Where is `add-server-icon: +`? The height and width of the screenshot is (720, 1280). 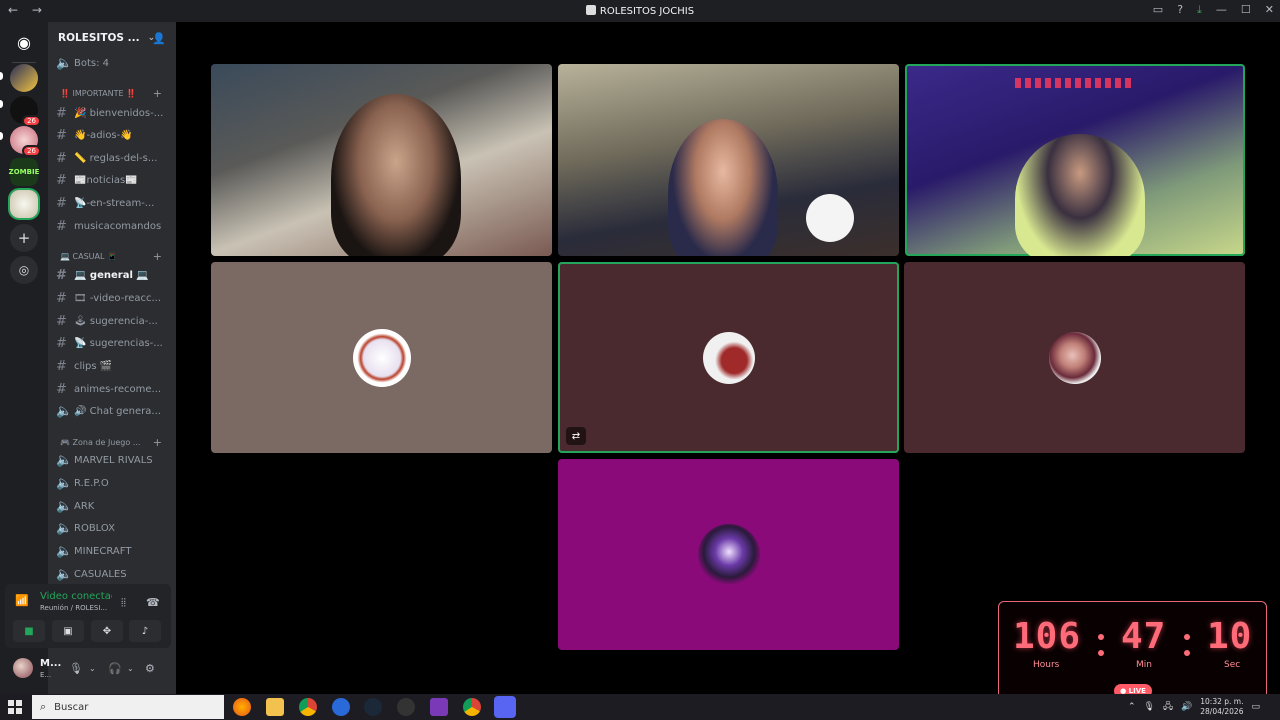 add-server-icon: + is located at coordinates (24, 238).